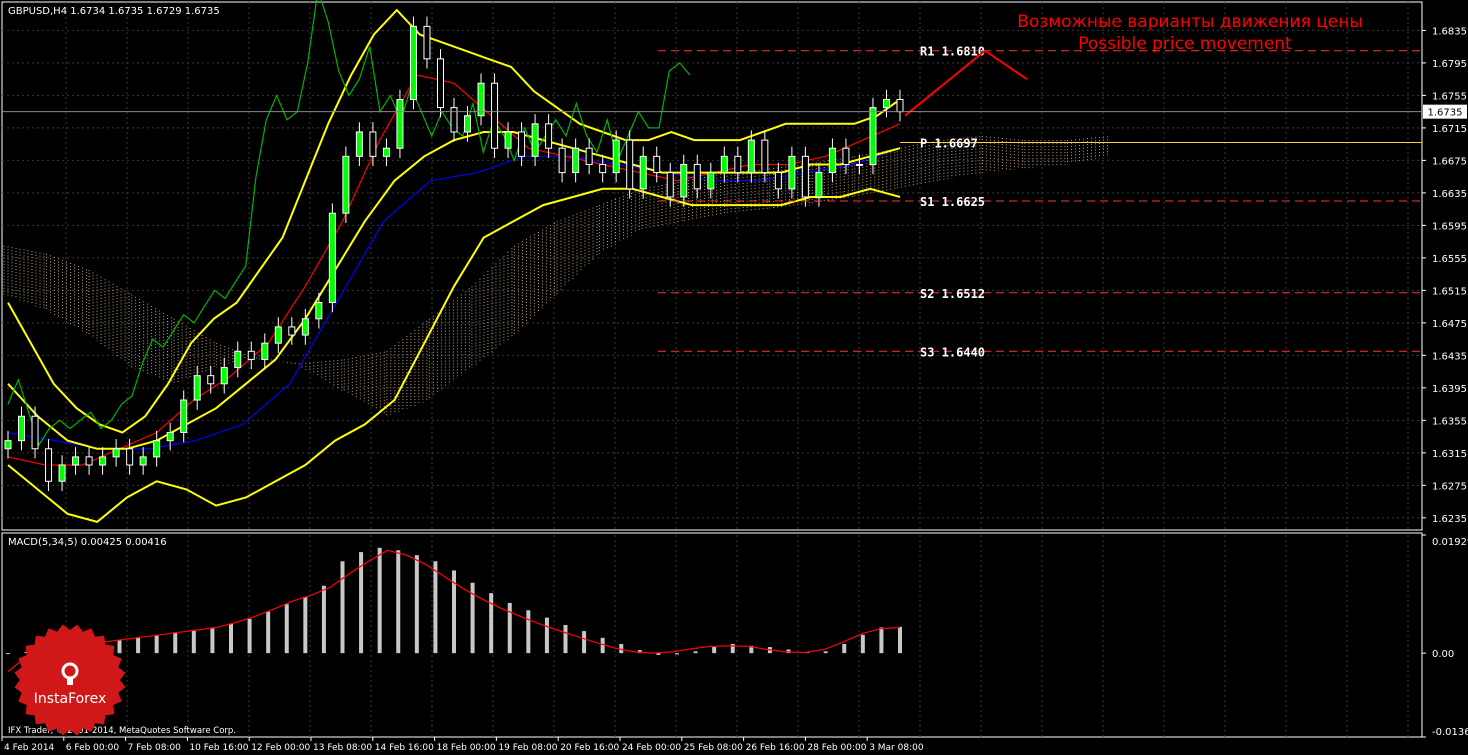 Image resolution: width=1468 pixels, height=755 pixels. What do you see at coordinates (1190, 22) in the screenshot?
I see `chart-title-ru: Возможные варианты движения цены` at bounding box center [1190, 22].